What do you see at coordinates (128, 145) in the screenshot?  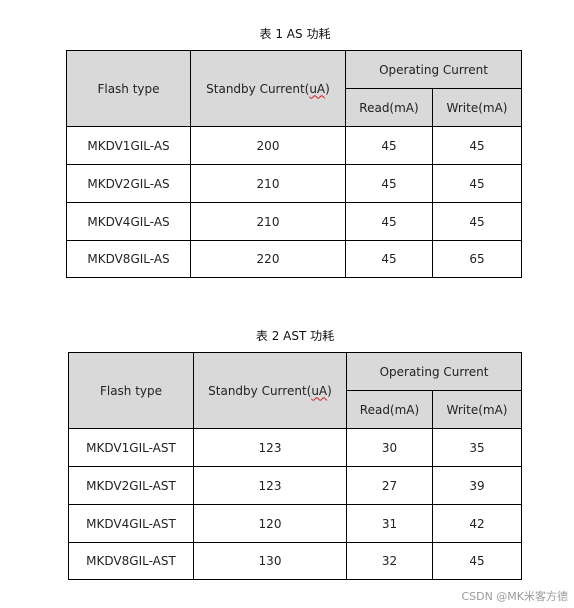 I see `cell-flash-type: MKDV1GIL-AS` at bounding box center [128, 145].